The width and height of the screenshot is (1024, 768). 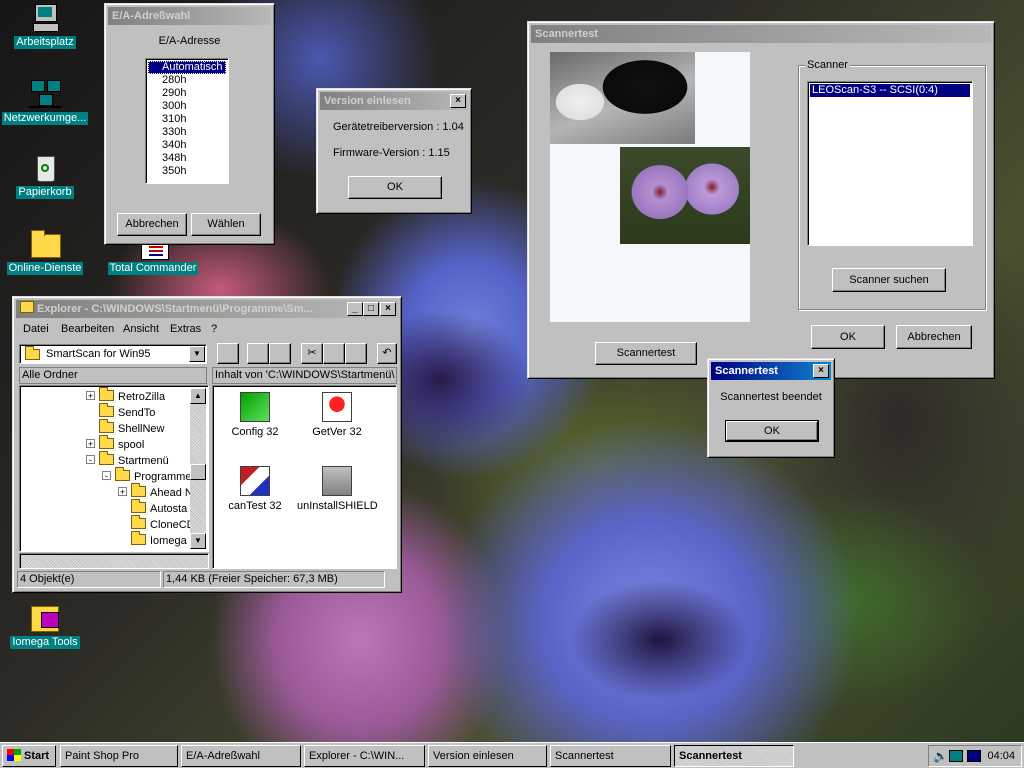 I want to click on tree-item: - Startmenü, so click(x=127, y=460).